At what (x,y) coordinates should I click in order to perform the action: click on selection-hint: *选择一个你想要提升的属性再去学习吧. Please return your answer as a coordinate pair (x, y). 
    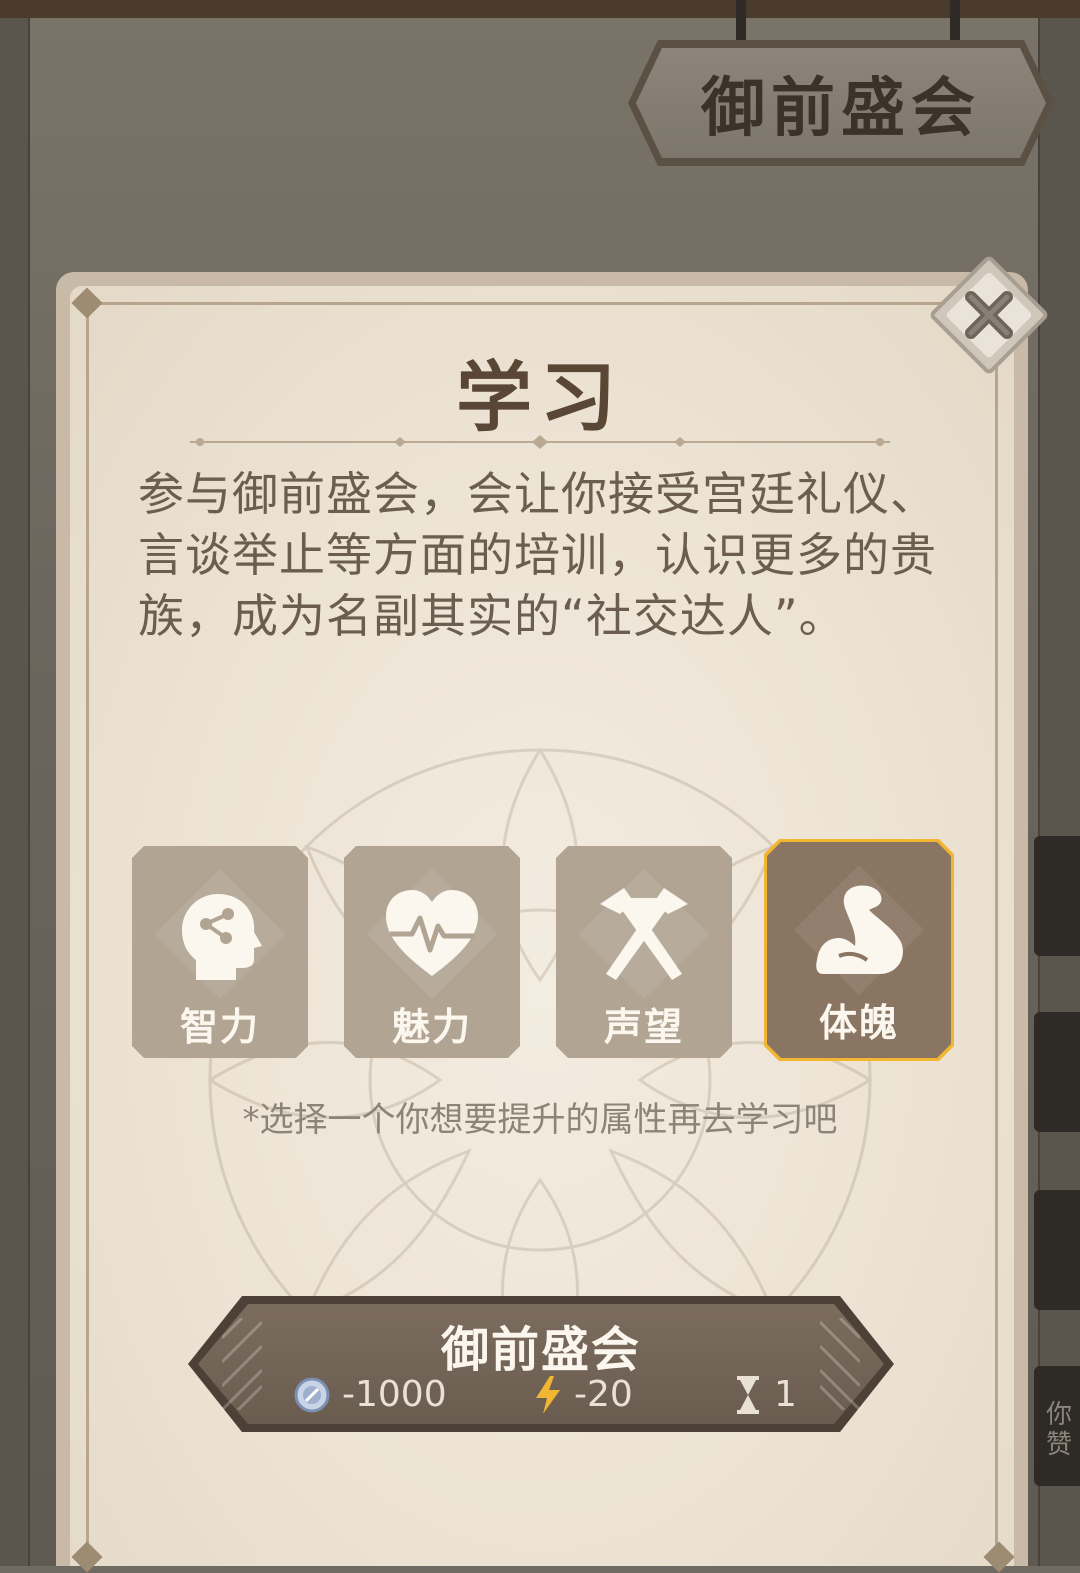
    Looking at the image, I should click on (540, 1120).